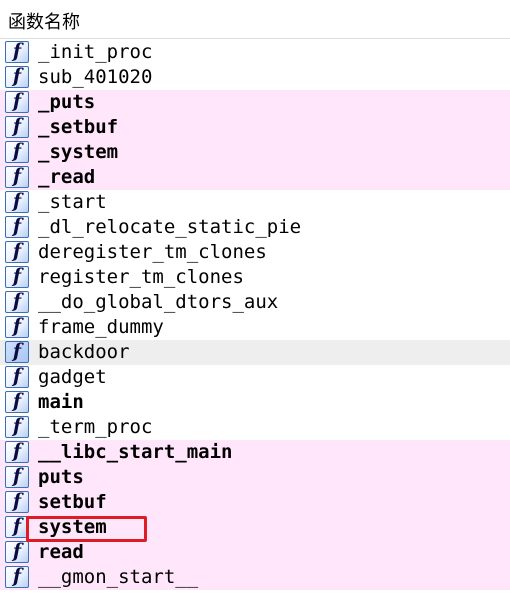 The image size is (510, 603). Describe the element at coordinates (118, 577) in the screenshot. I see `function-name: __gmon_start__` at that location.